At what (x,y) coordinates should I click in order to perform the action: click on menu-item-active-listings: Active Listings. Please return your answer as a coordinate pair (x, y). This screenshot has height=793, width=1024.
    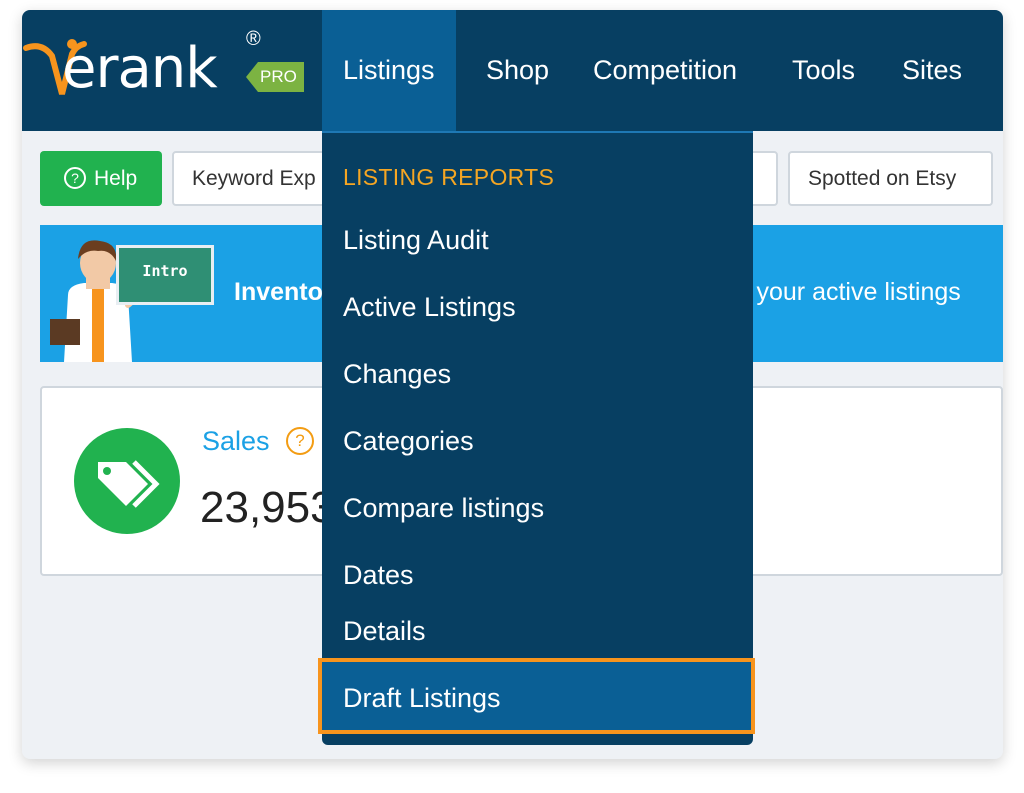
    Looking at the image, I should click on (429, 307).